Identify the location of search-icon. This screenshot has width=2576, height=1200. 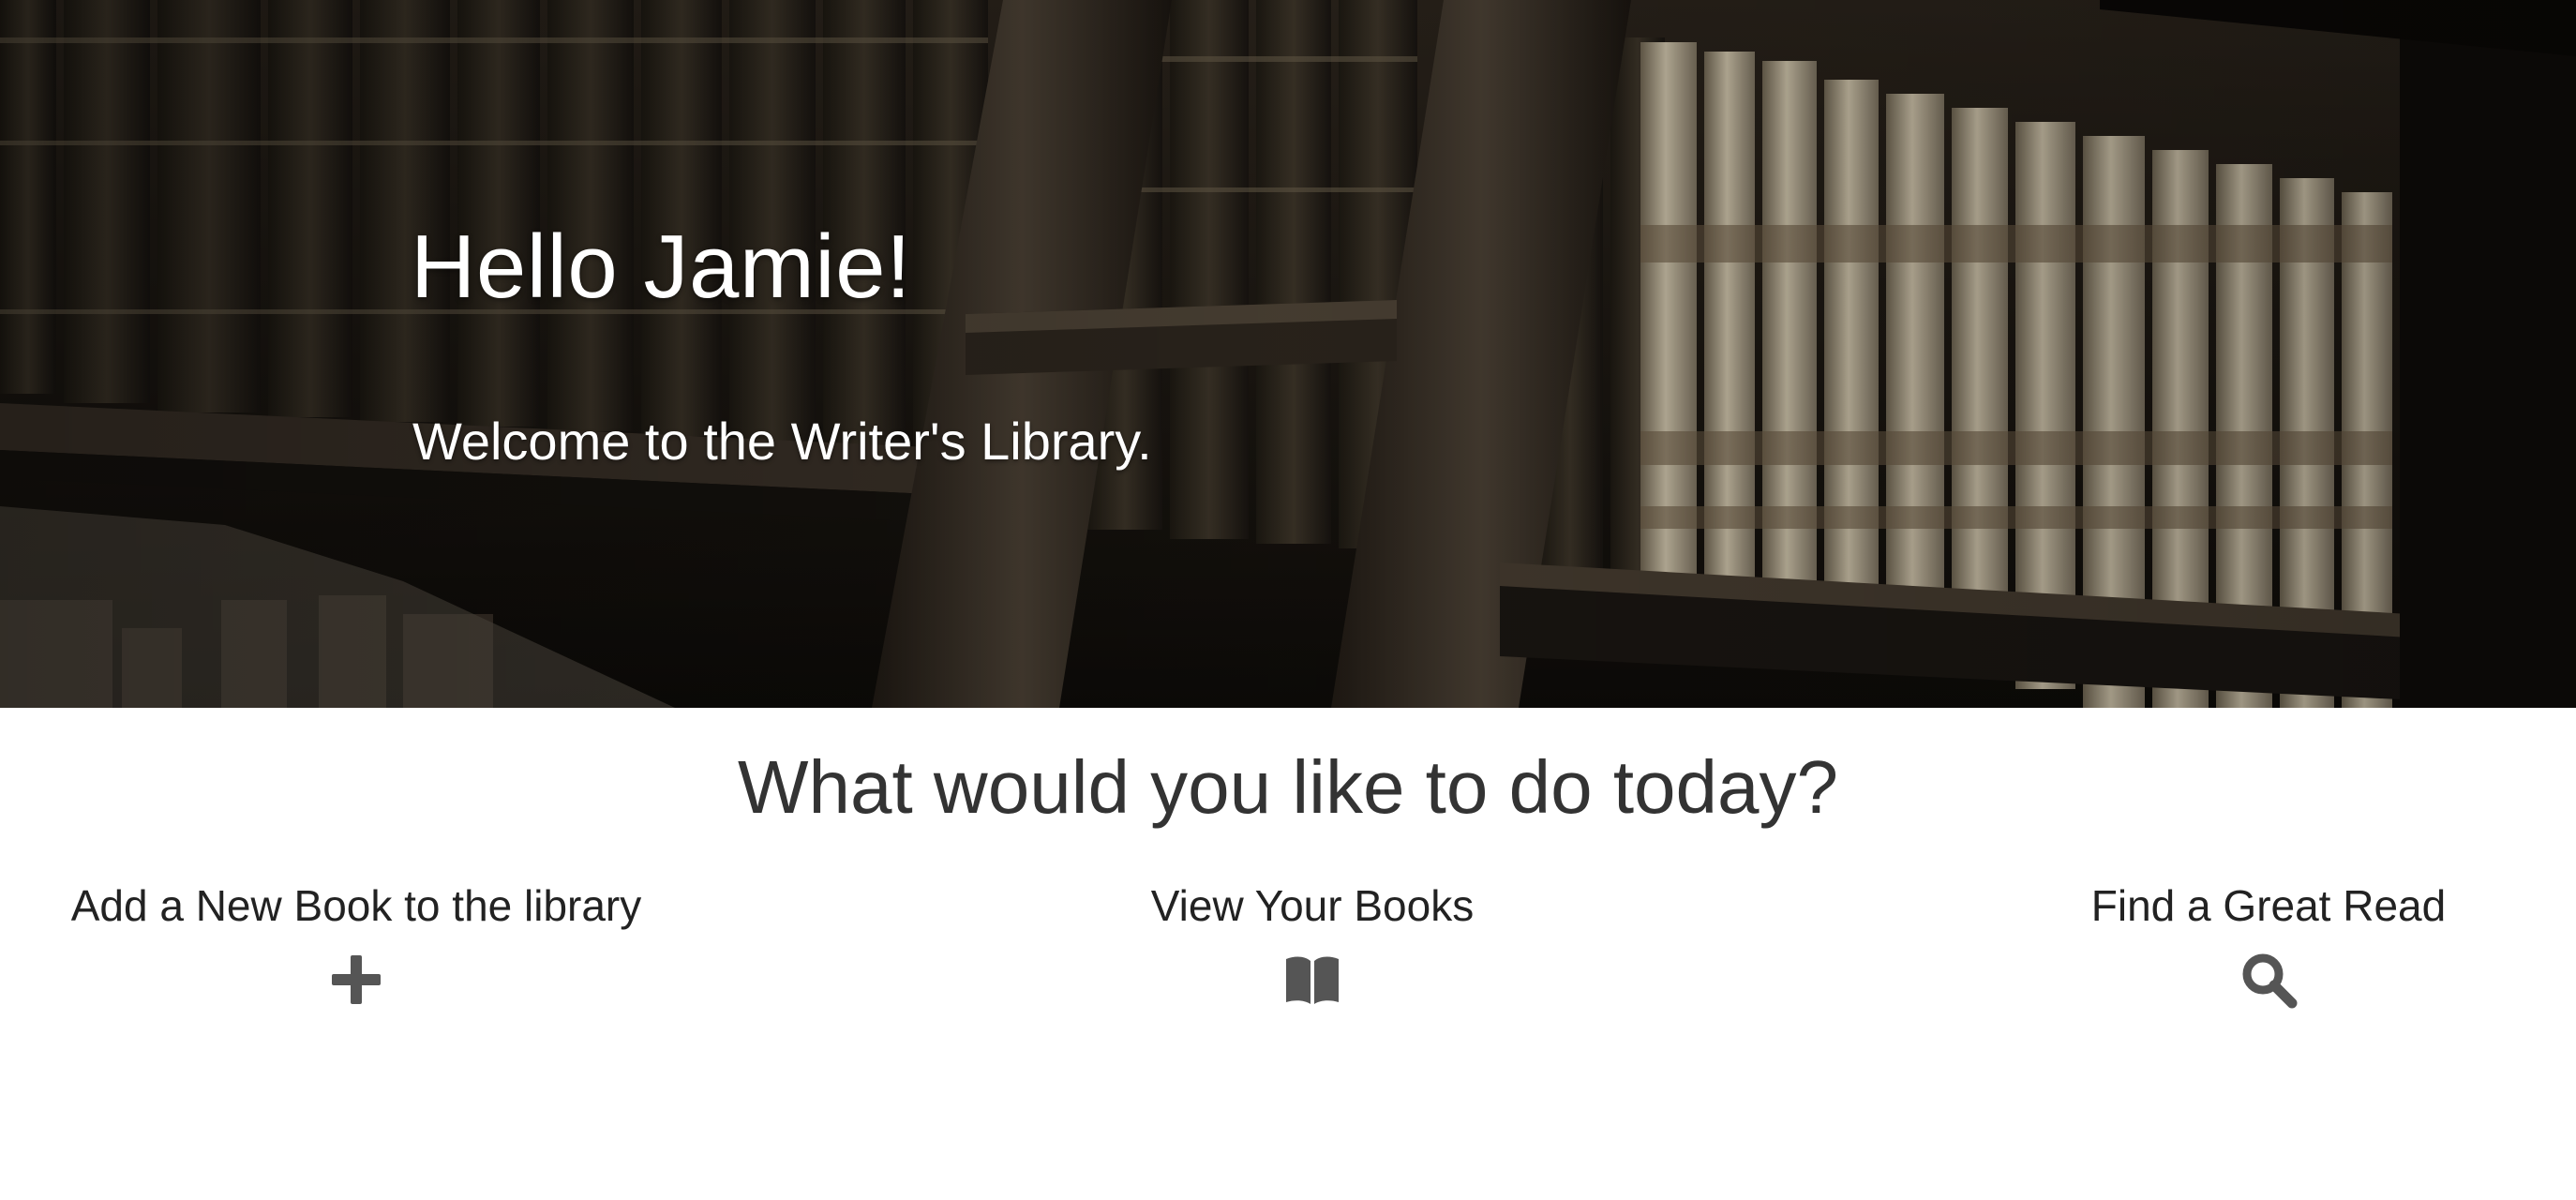
(2270, 981).